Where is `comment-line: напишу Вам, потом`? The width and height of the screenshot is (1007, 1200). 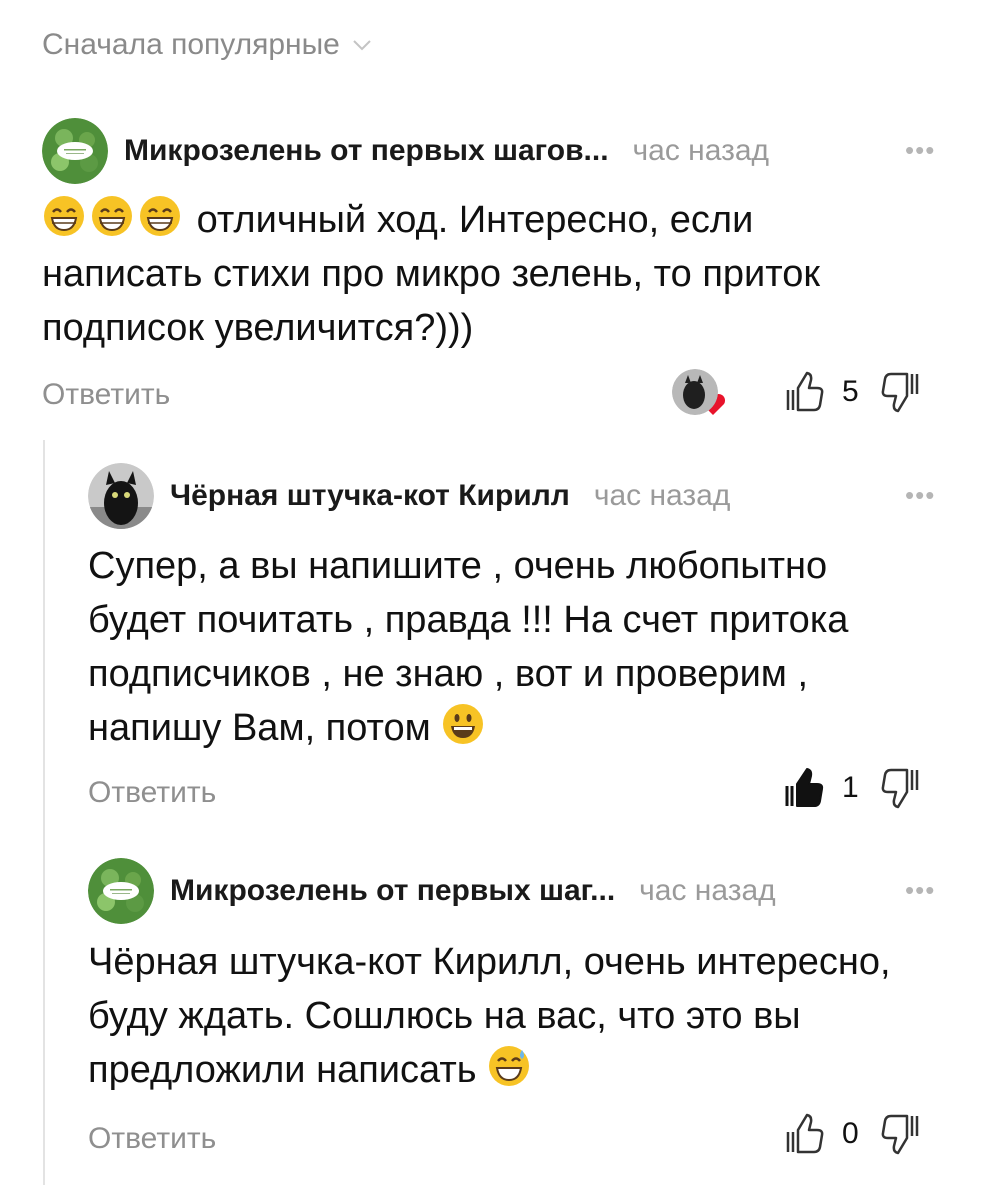
comment-line: напишу Вам, потом is located at coordinates (259, 728).